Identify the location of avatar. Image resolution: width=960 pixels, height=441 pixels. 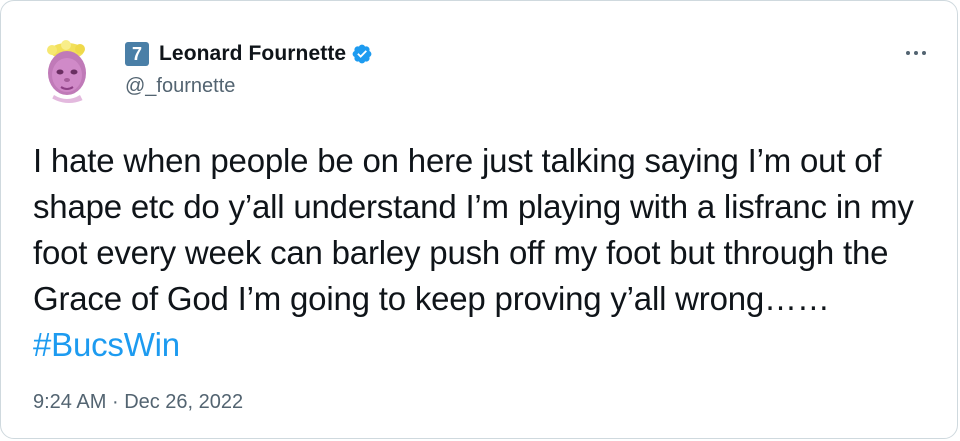
(69, 70).